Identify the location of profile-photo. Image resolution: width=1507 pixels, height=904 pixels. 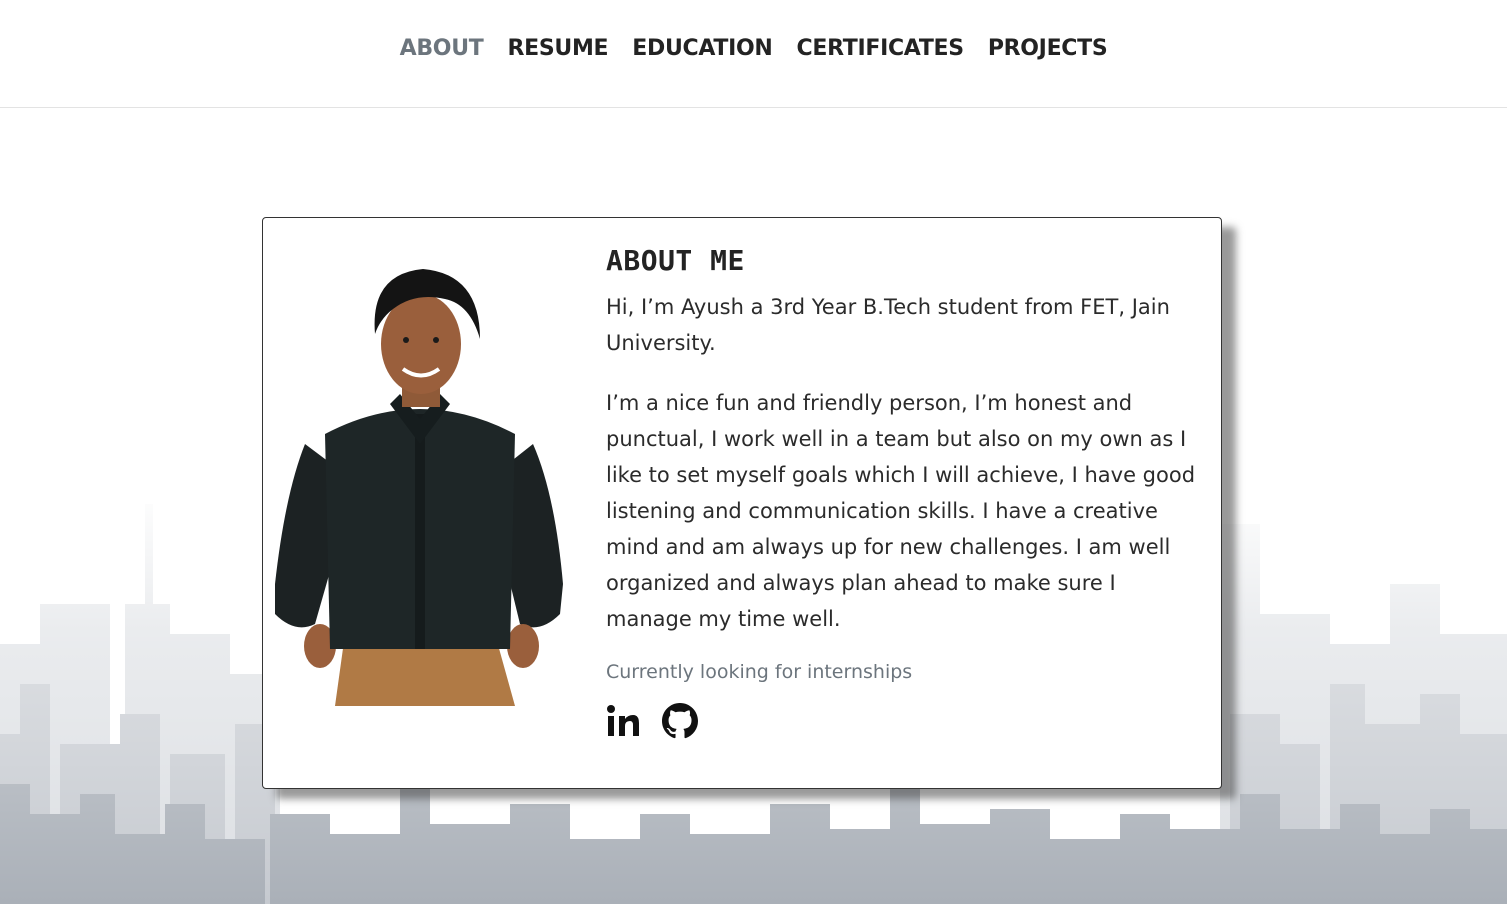
(419, 480).